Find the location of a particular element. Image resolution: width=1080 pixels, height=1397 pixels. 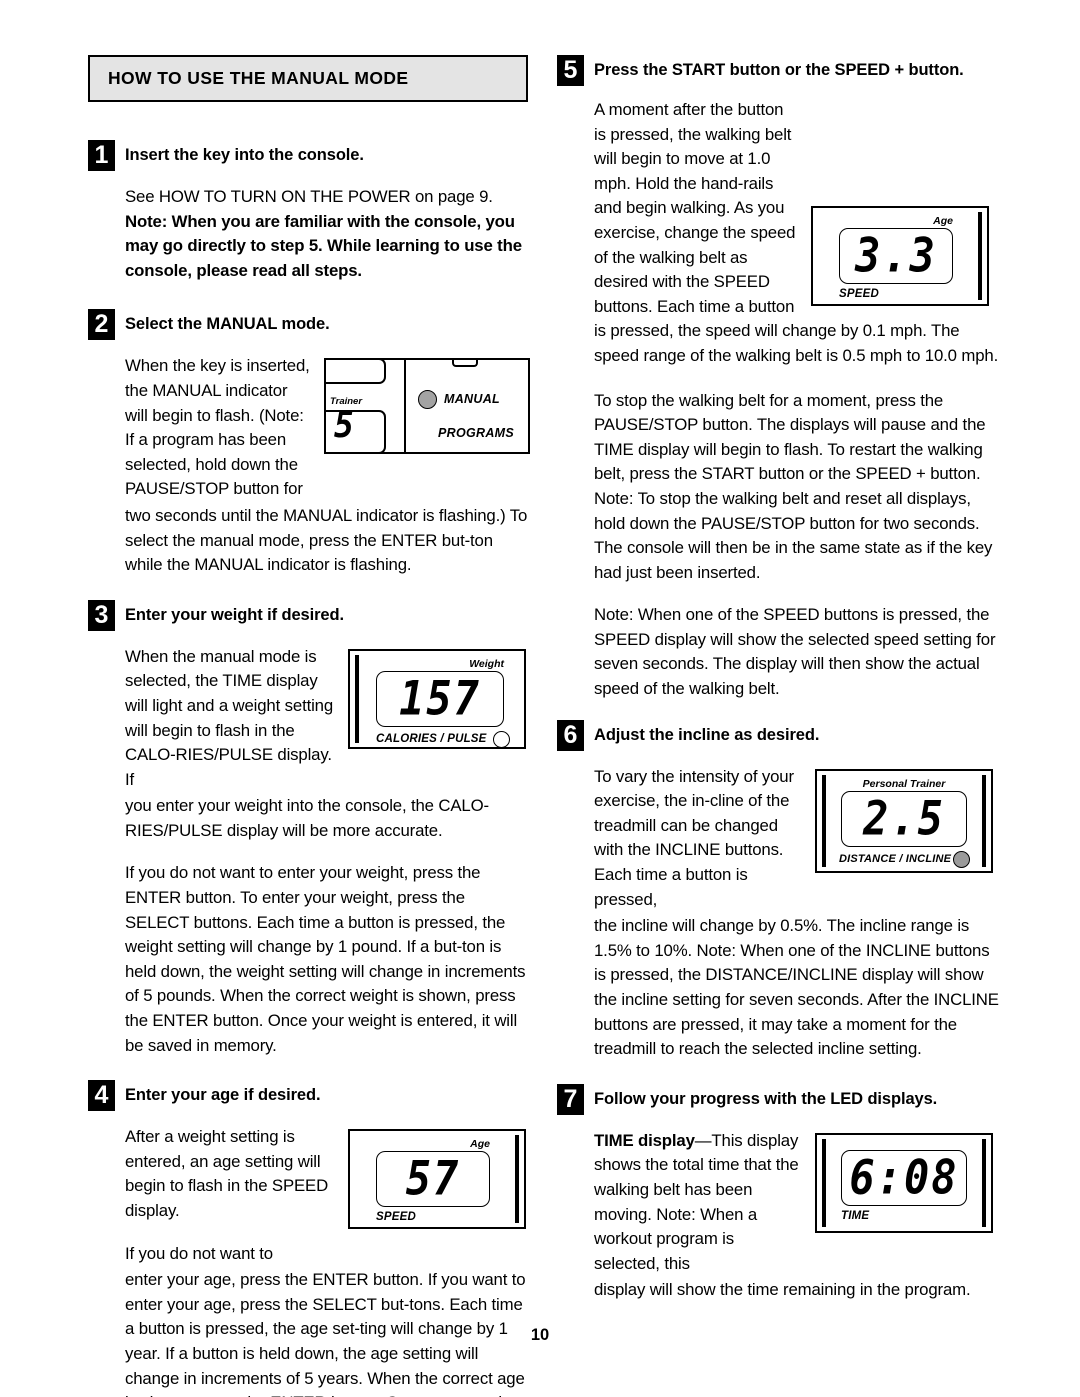

age-display-figure: Age 57 SPEED is located at coordinates (437, 1179).